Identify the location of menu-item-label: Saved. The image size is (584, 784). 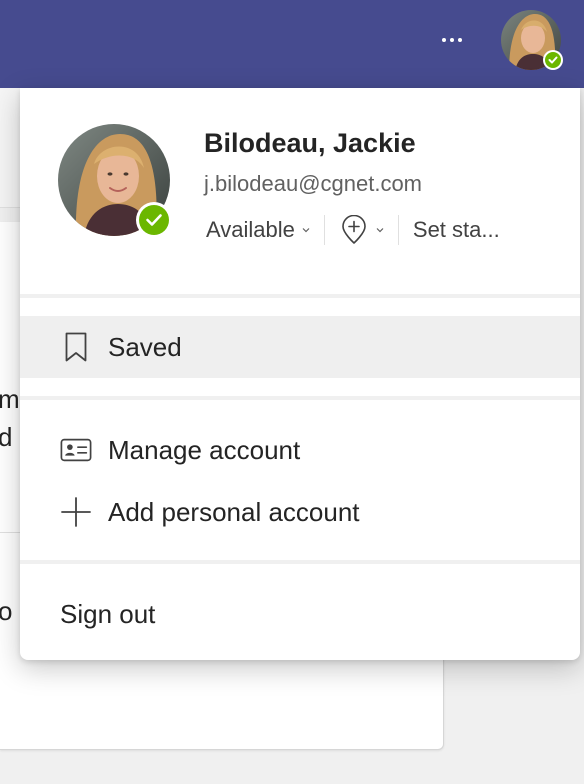
(145, 346).